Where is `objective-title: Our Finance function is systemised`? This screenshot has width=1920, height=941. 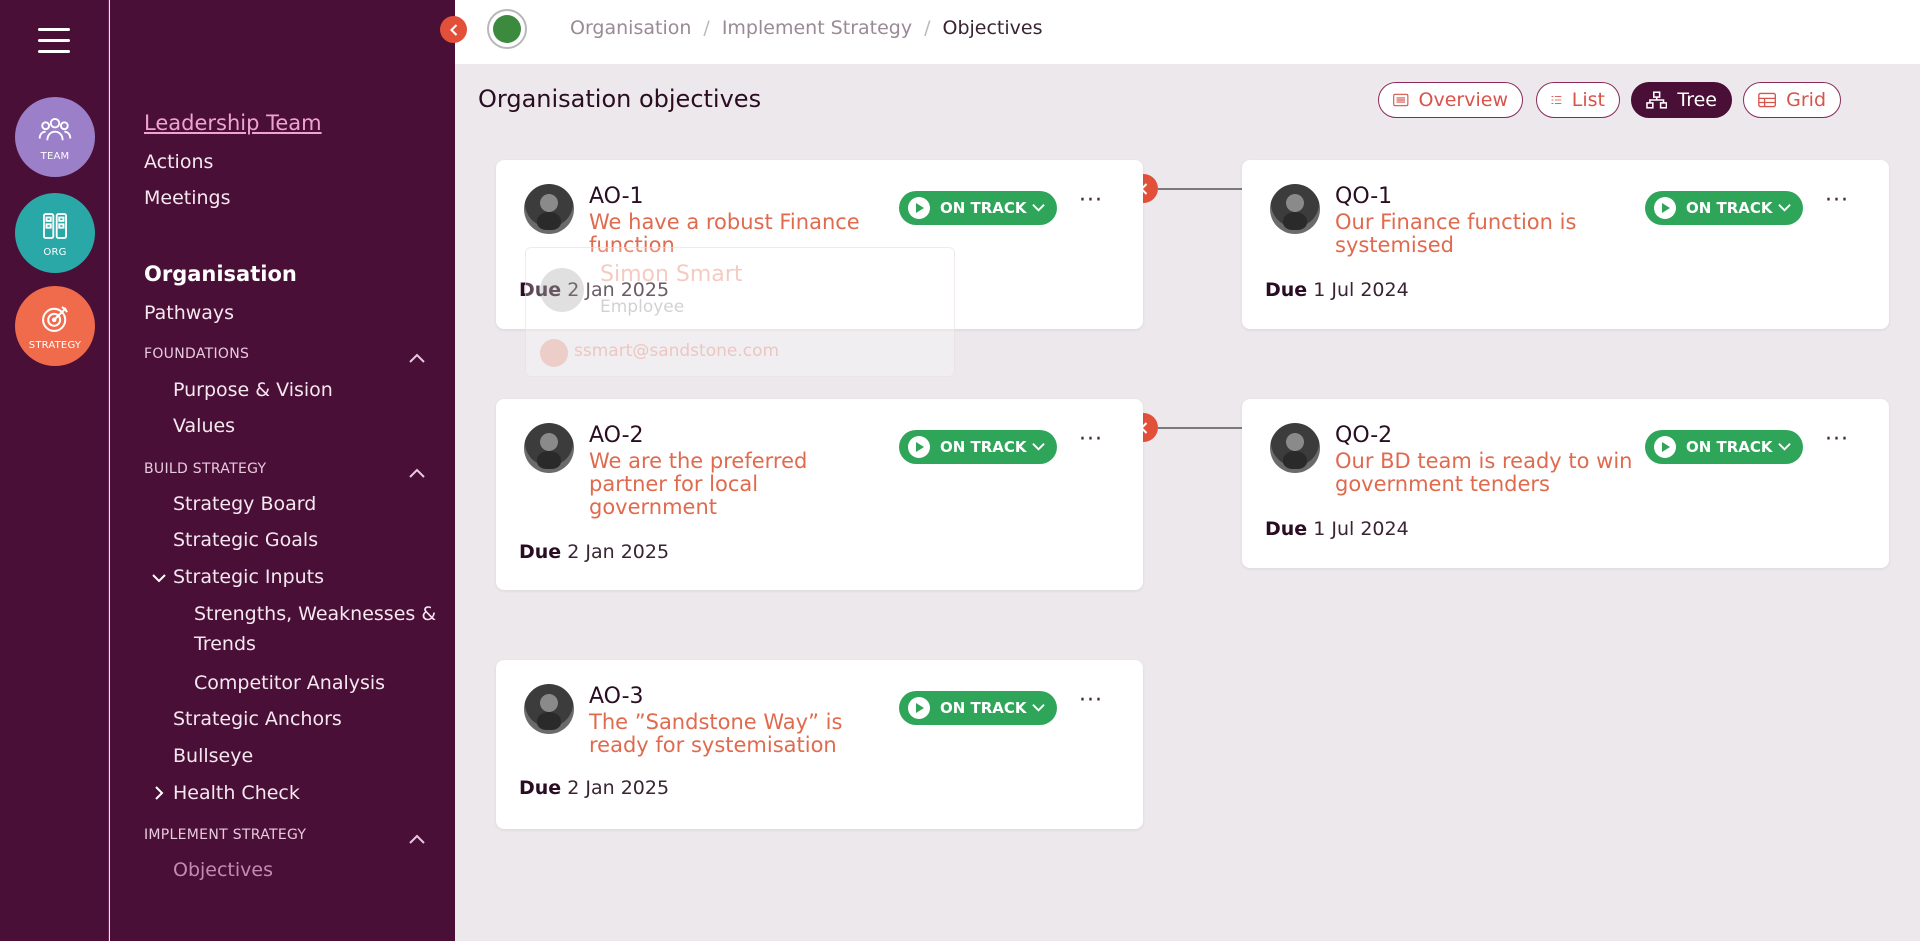
objective-title: Our Finance function is systemised is located at coordinates (1490, 234).